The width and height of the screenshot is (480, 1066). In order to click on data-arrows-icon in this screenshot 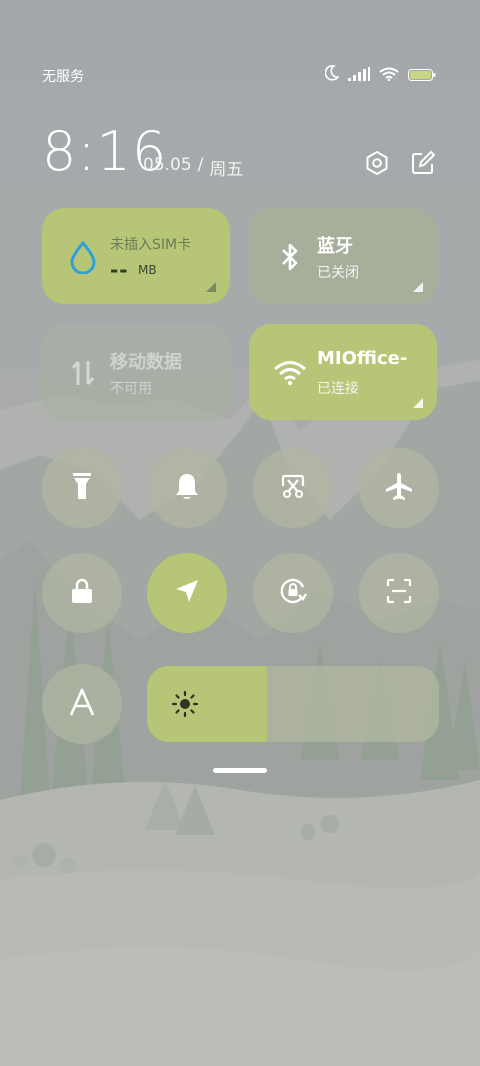, I will do `click(83, 373)`.